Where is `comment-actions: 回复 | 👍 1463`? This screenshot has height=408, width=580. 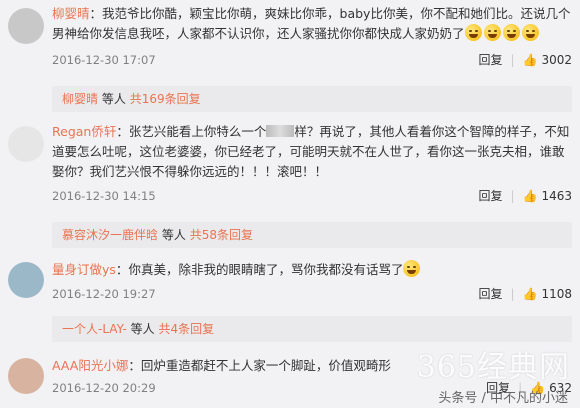 comment-actions: 回复 | 👍 1463 is located at coordinates (525, 196).